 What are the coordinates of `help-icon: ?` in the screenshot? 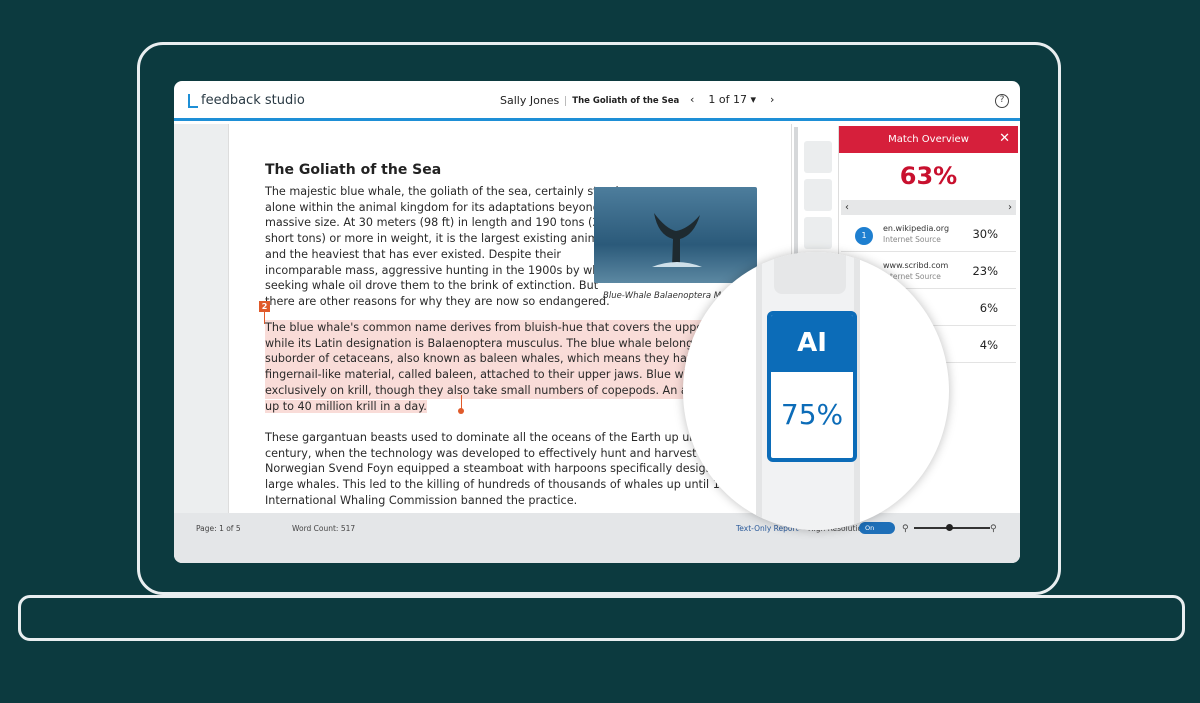 It's located at (1002, 101).